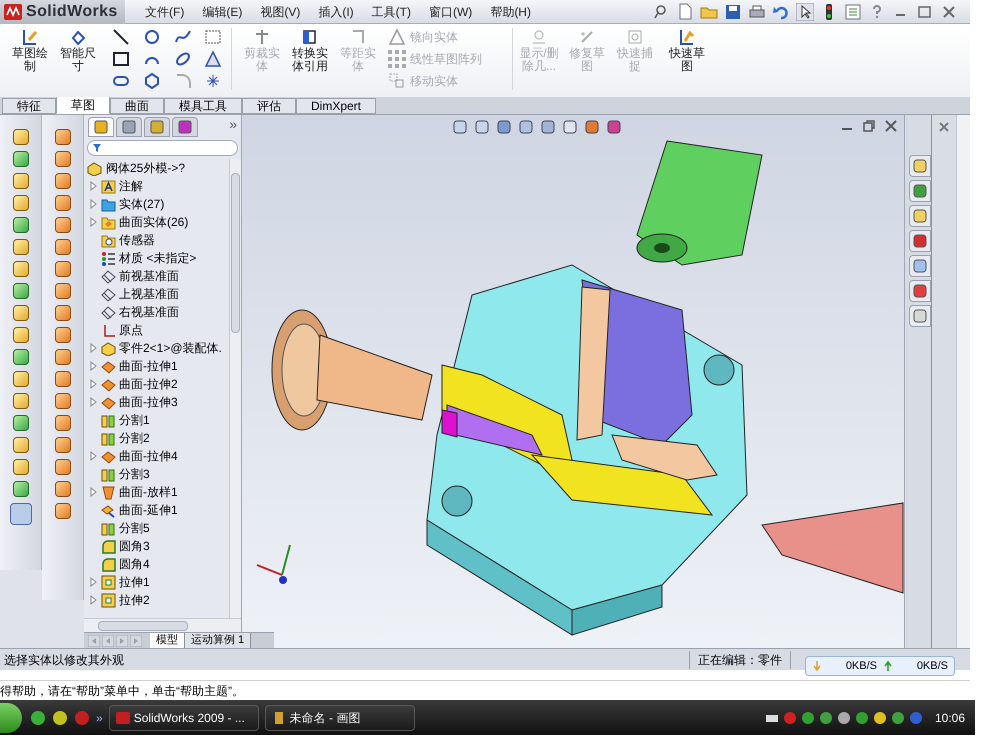 This screenshot has width=1000, height=750. I want to click on tree-item: 分割5, so click(134, 528).